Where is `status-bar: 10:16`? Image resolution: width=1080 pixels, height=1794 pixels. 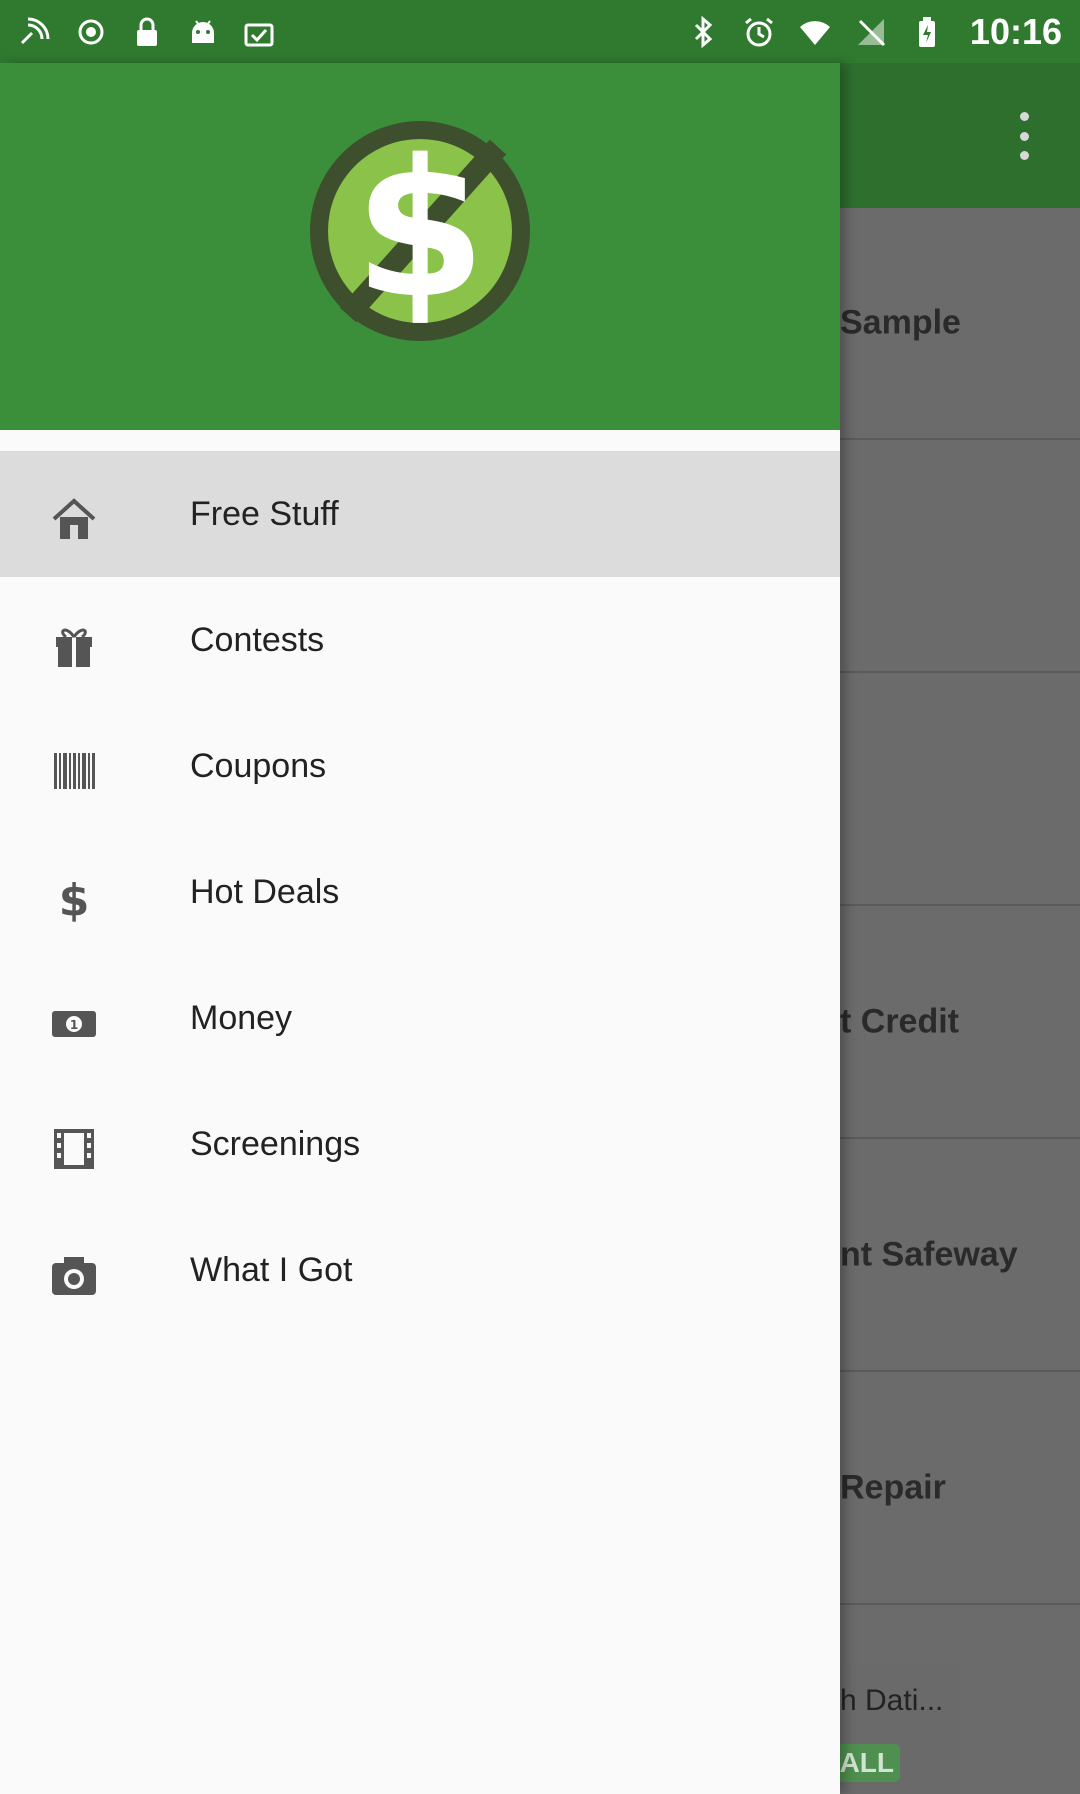
status-bar: 10:16 is located at coordinates (540, 31).